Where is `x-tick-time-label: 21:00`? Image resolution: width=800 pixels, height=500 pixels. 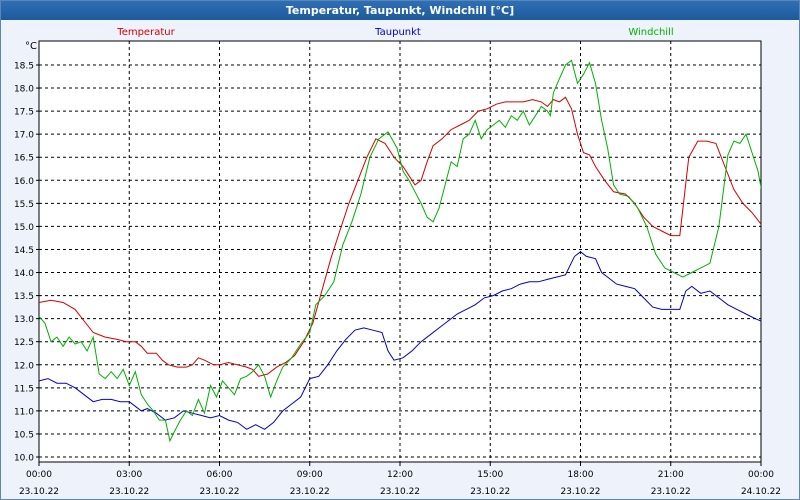 x-tick-time-label: 21:00 is located at coordinates (671, 475).